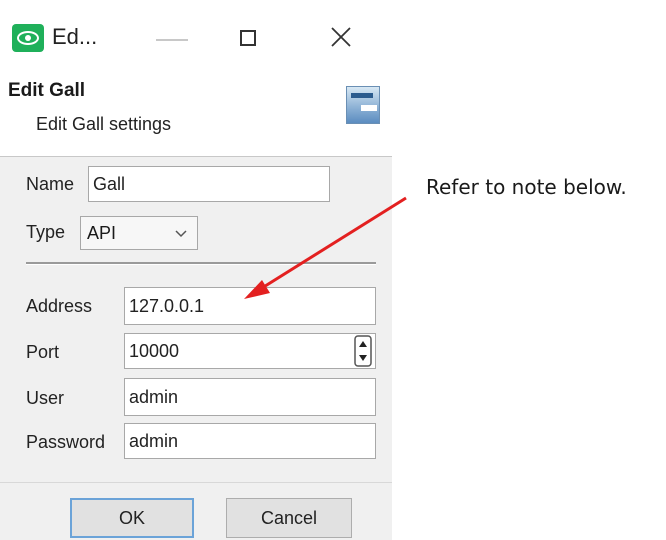 The width and height of the screenshot is (666, 540). What do you see at coordinates (250, 397) in the screenshot?
I see `user-field: admin` at bounding box center [250, 397].